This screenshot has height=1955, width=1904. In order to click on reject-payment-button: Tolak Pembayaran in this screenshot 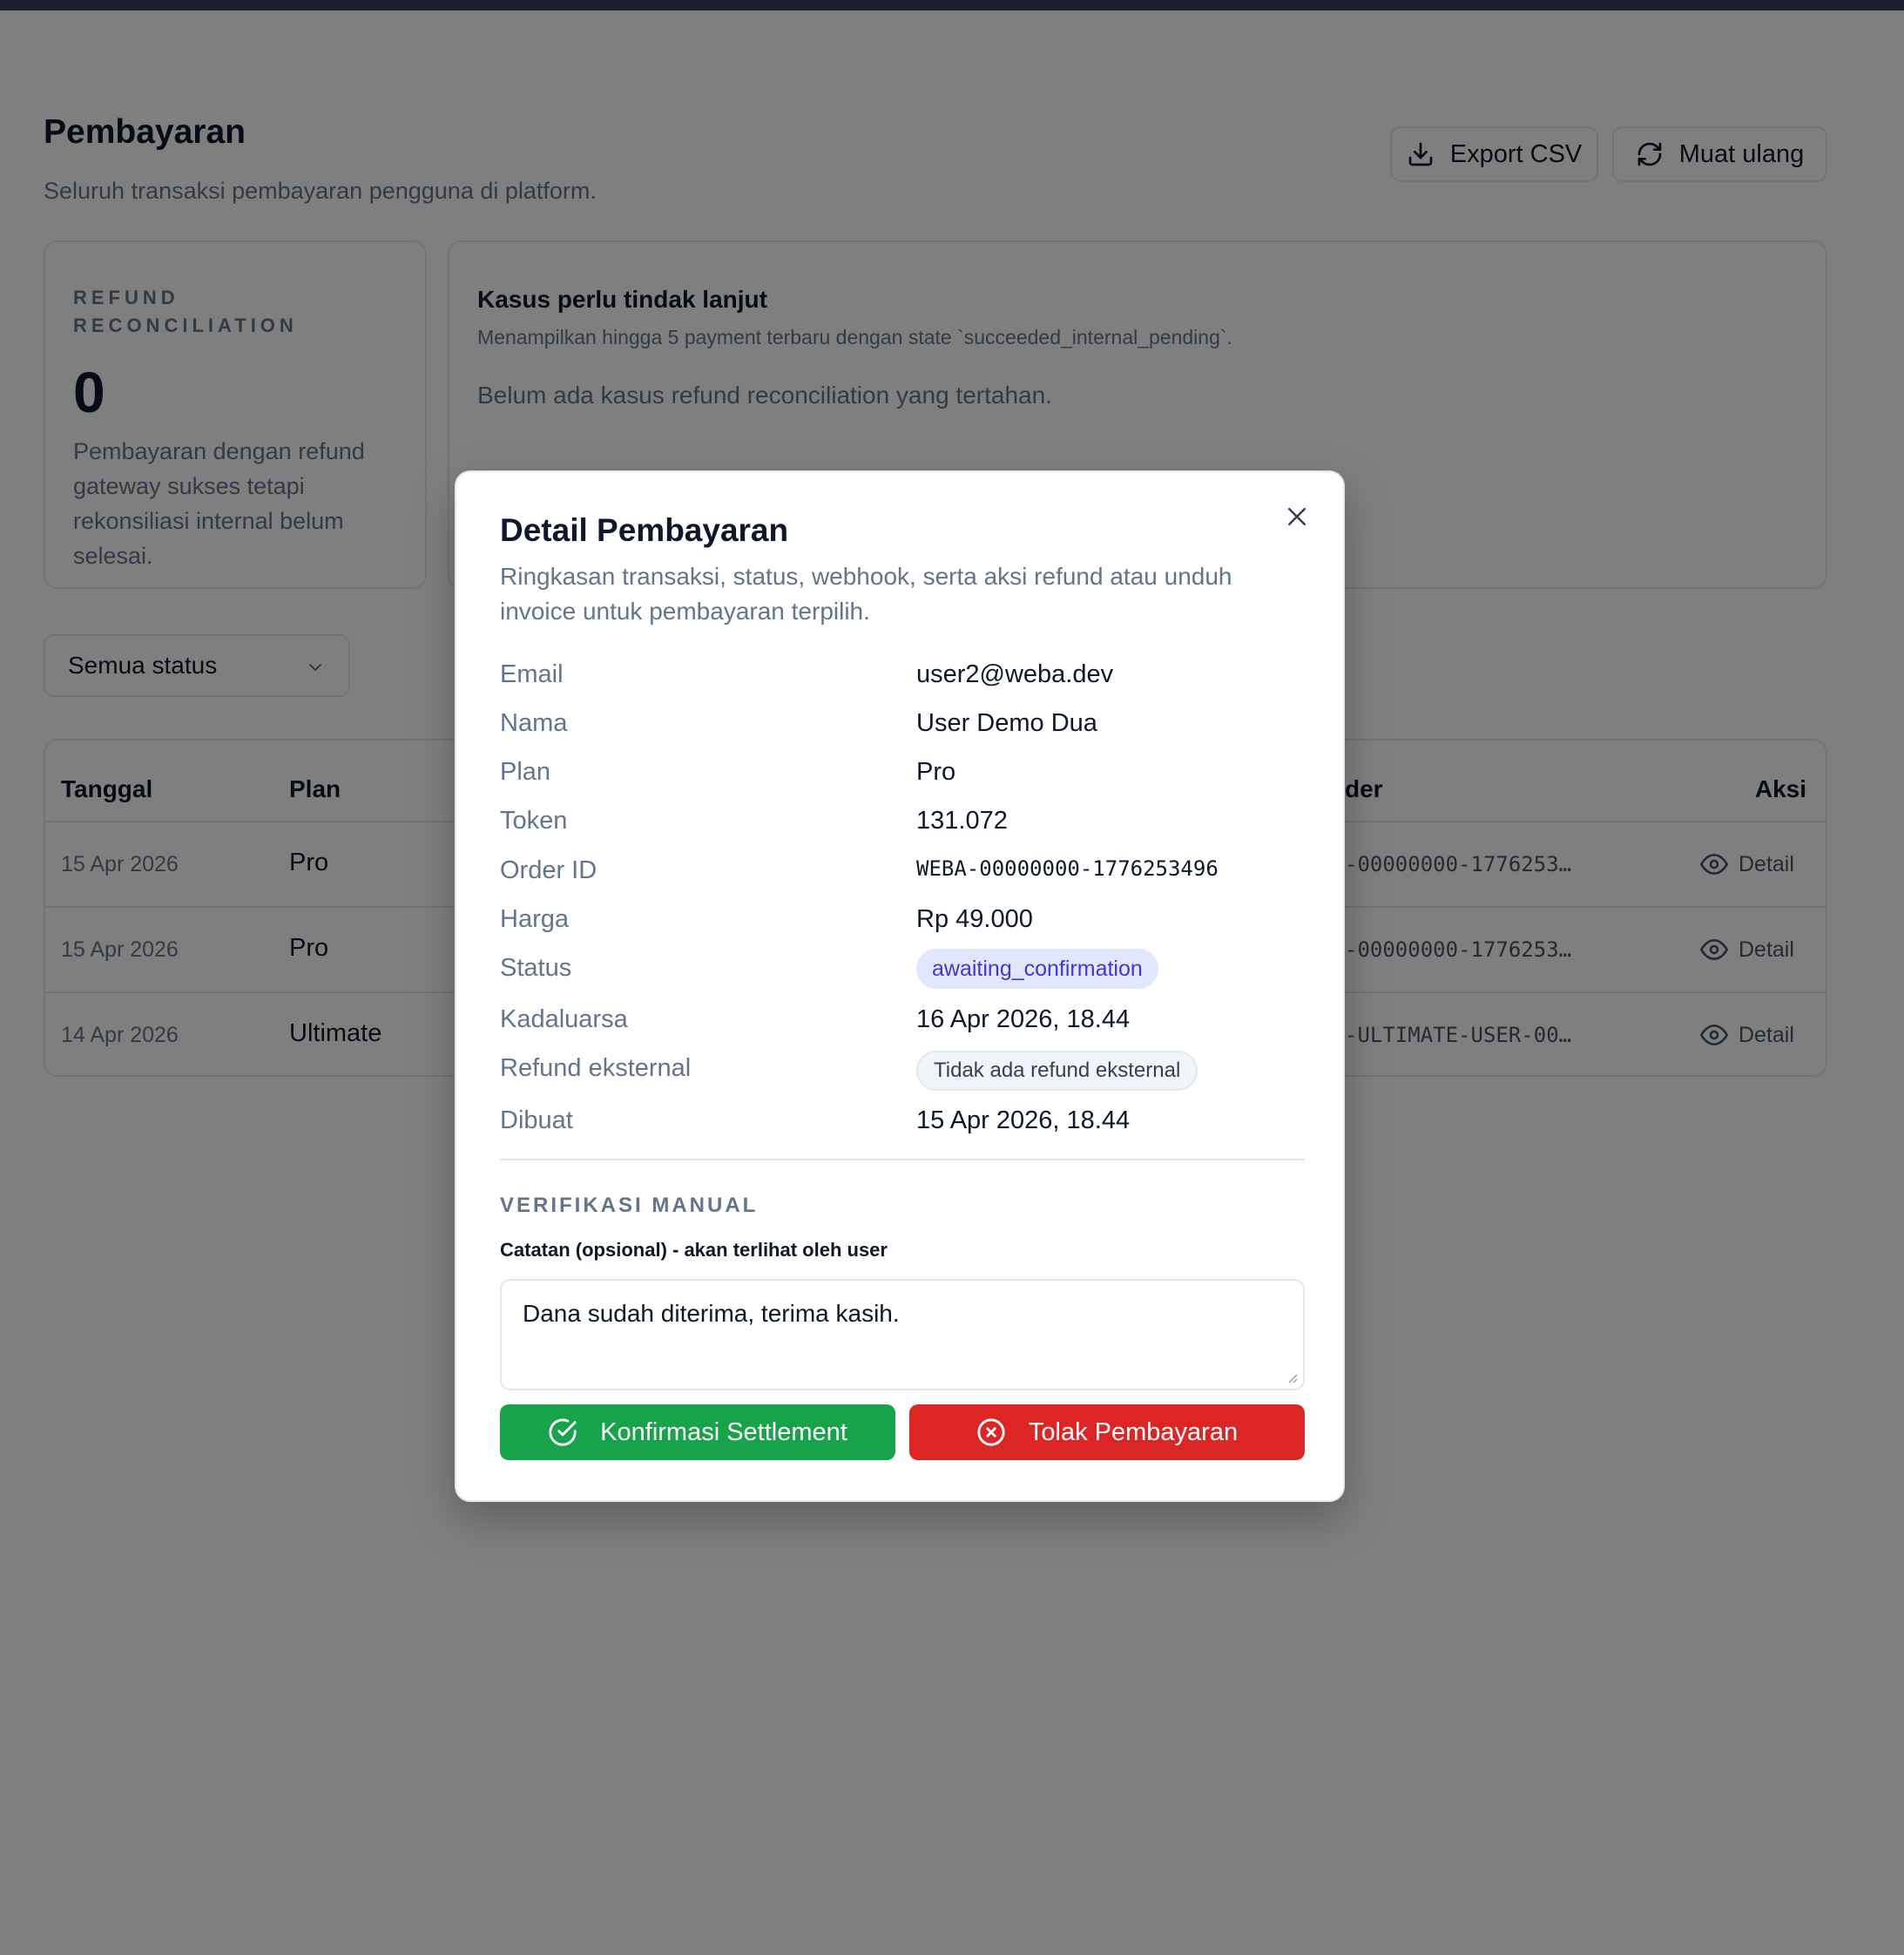, I will do `click(1107, 1432)`.